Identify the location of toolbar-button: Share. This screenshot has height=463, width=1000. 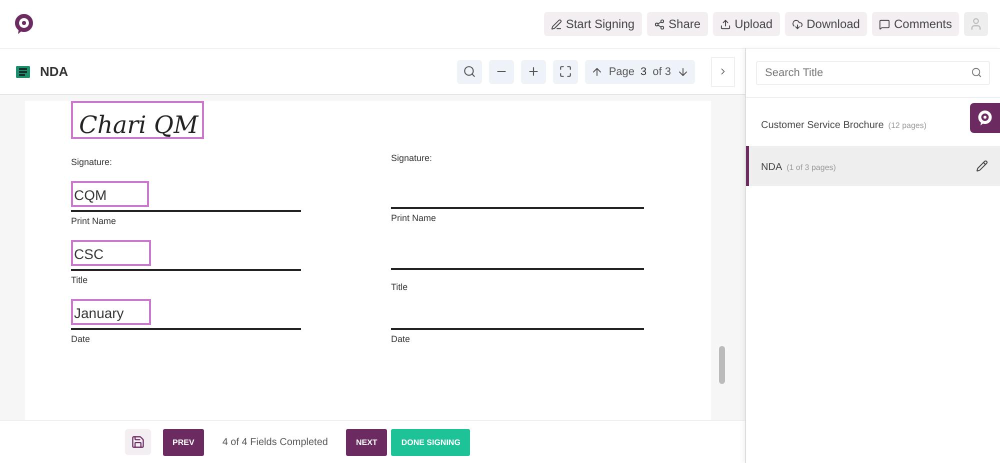
(677, 24).